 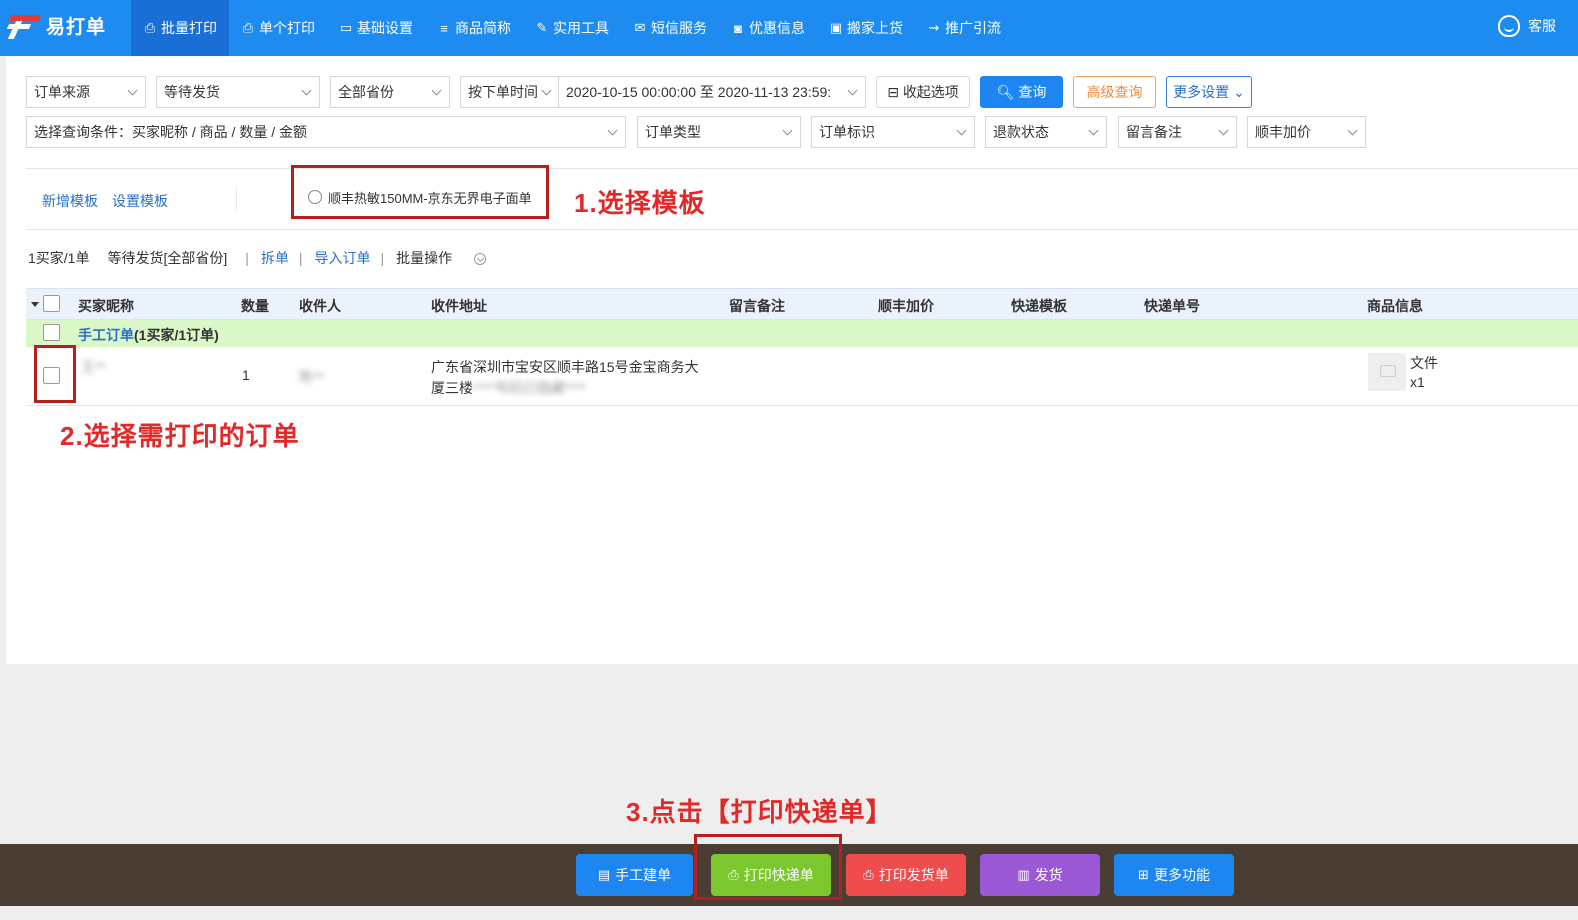 I want to click on group-count: (1买家/1订单), so click(x=176, y=335).